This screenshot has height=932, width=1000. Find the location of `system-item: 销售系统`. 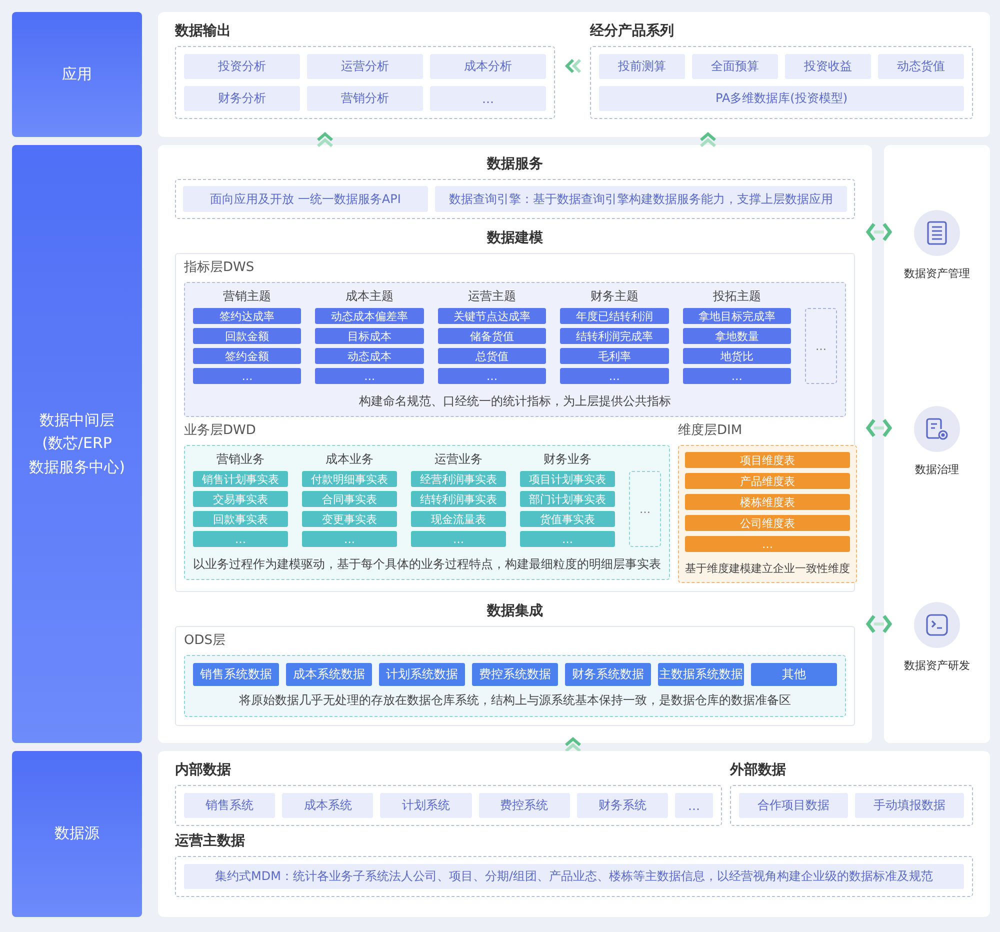

system-item: 销售系统 is located at coordinates (230, 805).